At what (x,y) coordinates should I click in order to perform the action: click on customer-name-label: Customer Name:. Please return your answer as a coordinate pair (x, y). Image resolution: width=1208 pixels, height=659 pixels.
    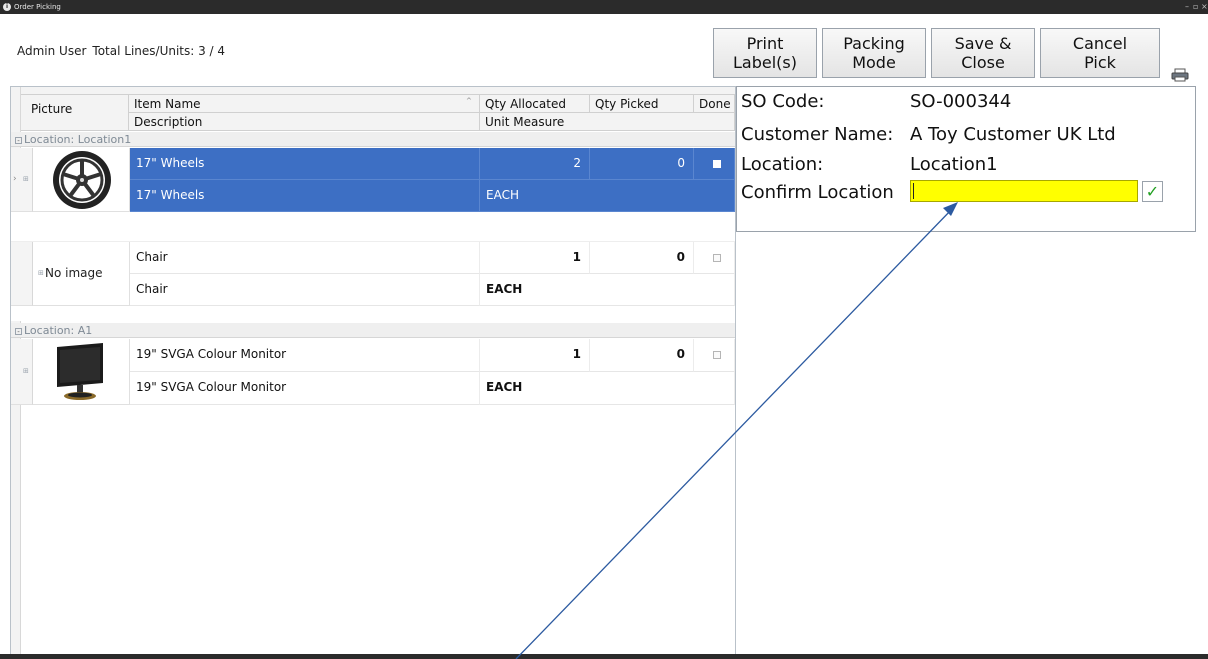
    Looking at the image, I should click on (817, 134).